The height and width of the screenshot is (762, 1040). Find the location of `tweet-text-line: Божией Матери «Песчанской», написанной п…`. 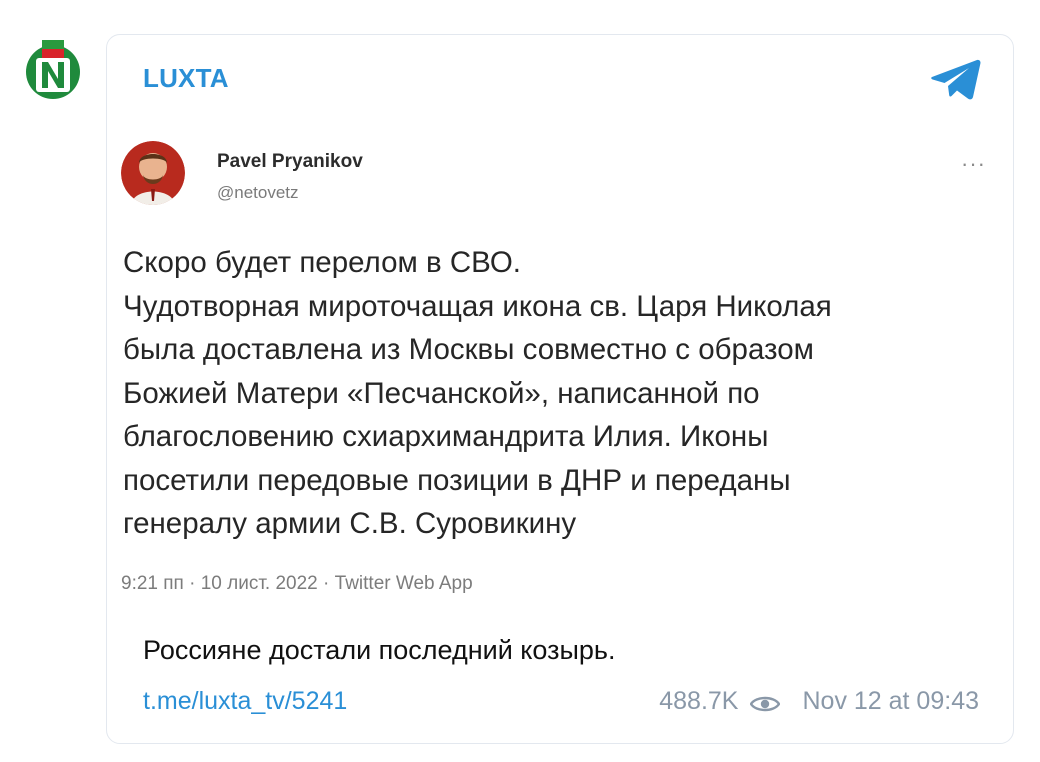

tweet-text-line: Божией Матери «Песчанской», написанной п… is located at coordinates (441, 393).